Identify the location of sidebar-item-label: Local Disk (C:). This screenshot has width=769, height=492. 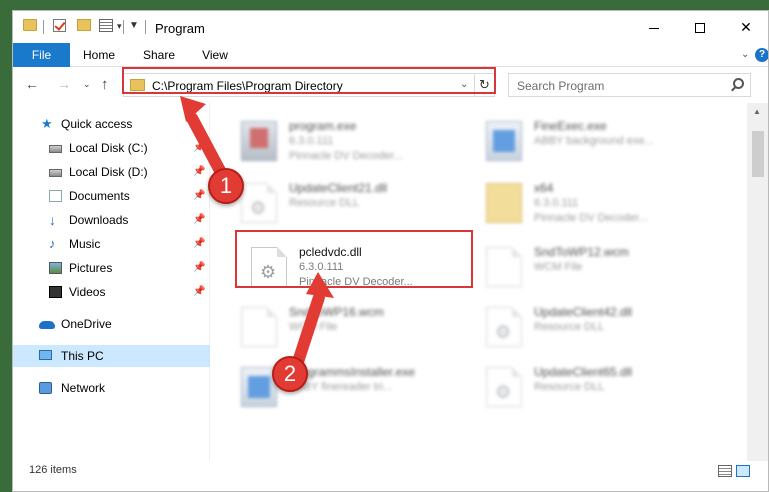
(108, 148).